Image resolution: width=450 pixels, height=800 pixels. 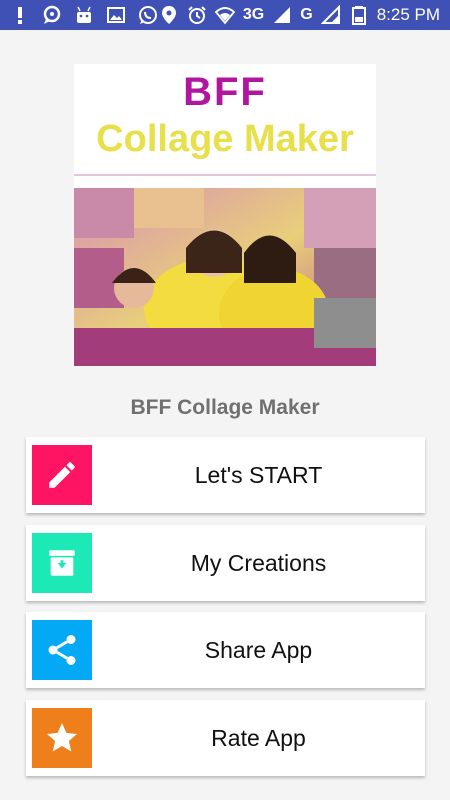 What do you see at coordinates (258, 563) in the screenshot?
I see `menu-label: My Creations` at bounding box center [258, 563].